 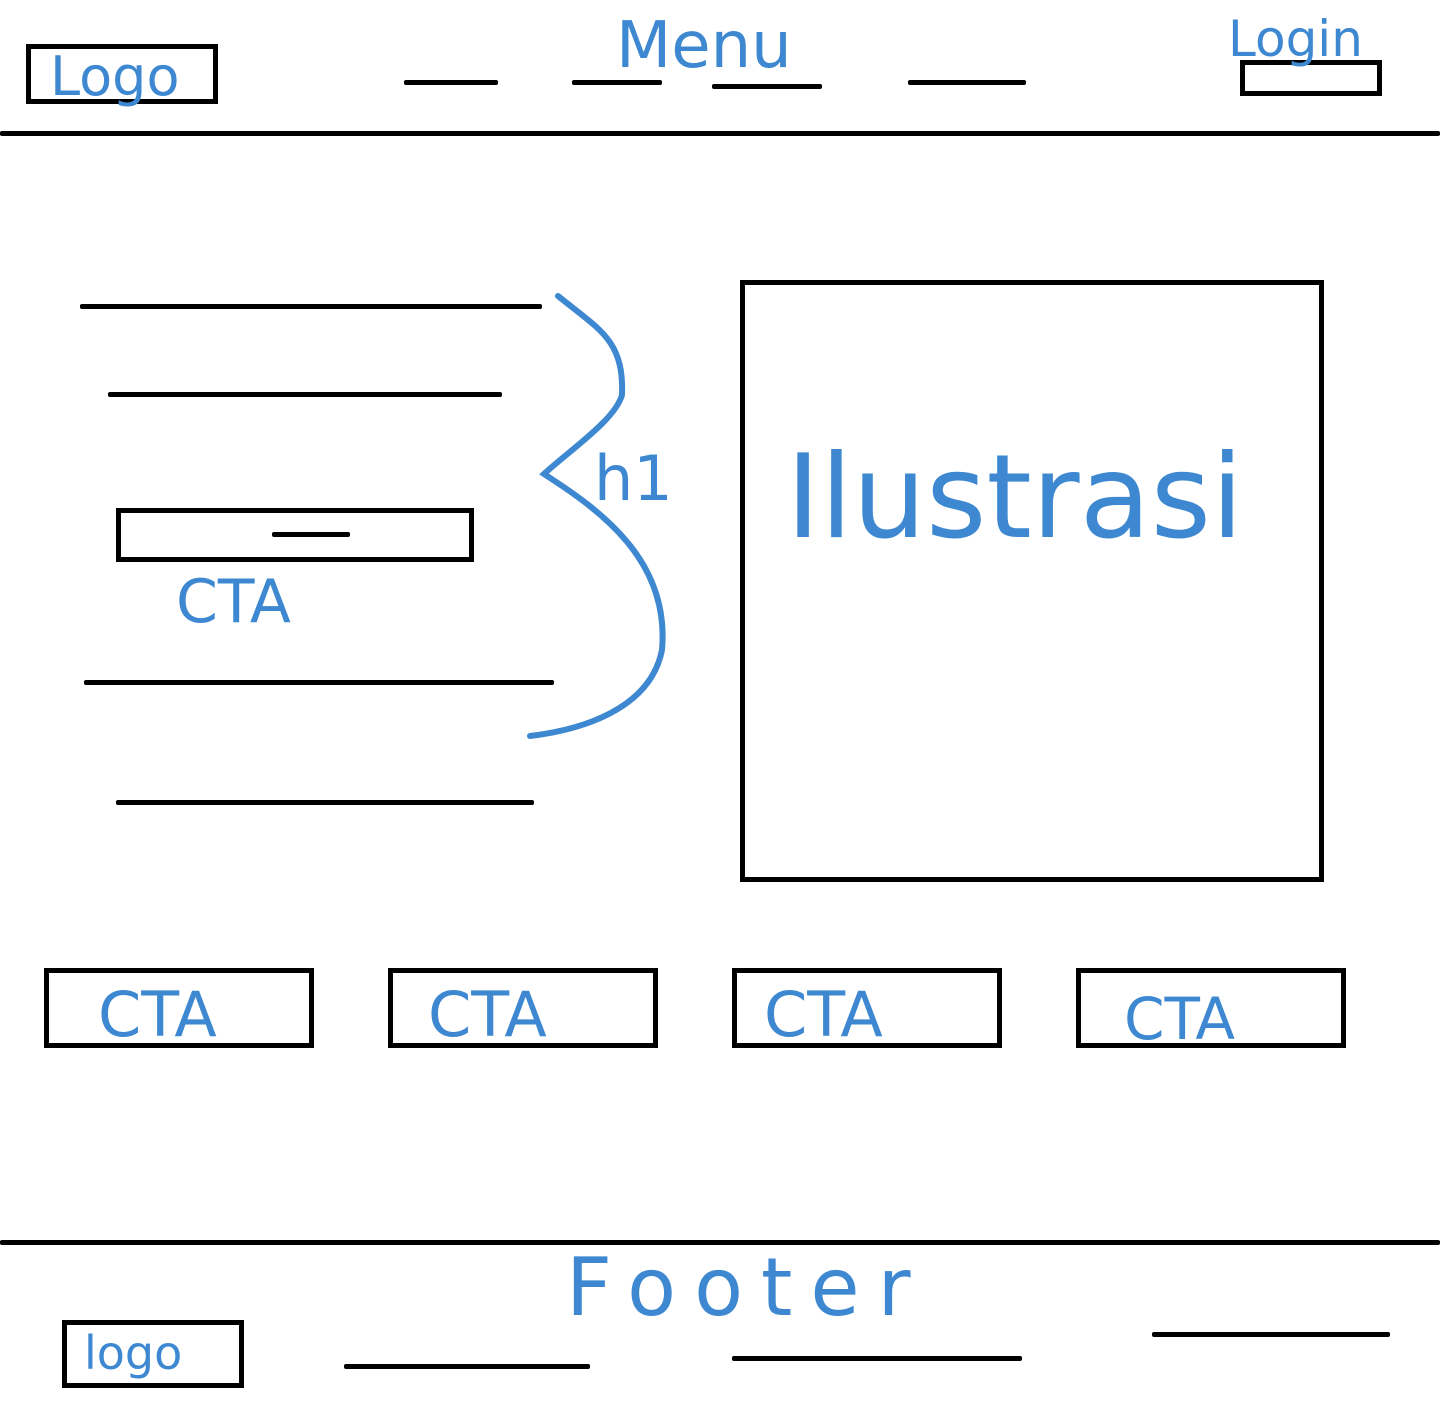 I want to click on heading-annotation: h1, so click(x=633, y=478).